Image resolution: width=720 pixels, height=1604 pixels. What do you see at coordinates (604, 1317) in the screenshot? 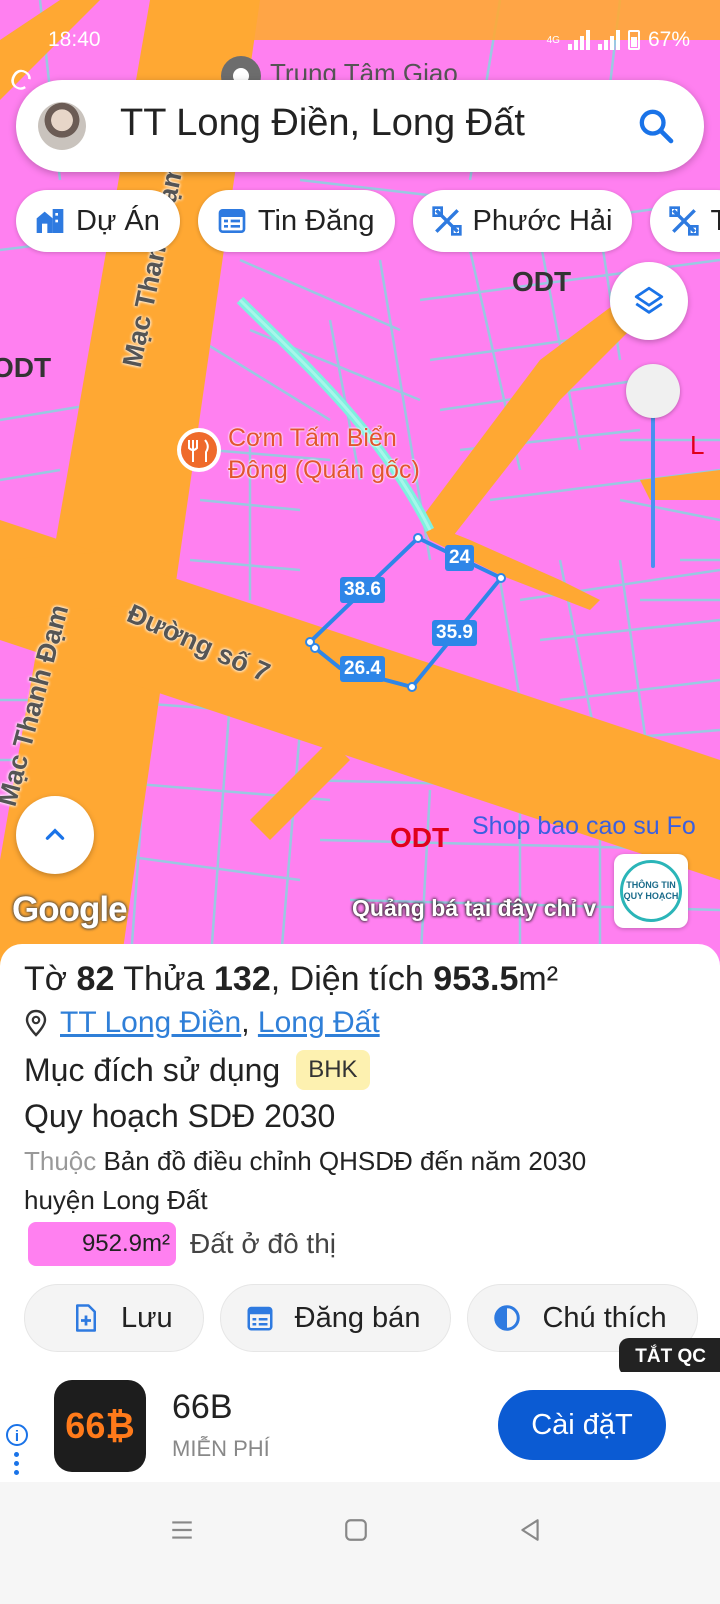
I see `legend-label: Chú thích` at bounding box center [604, 1317].